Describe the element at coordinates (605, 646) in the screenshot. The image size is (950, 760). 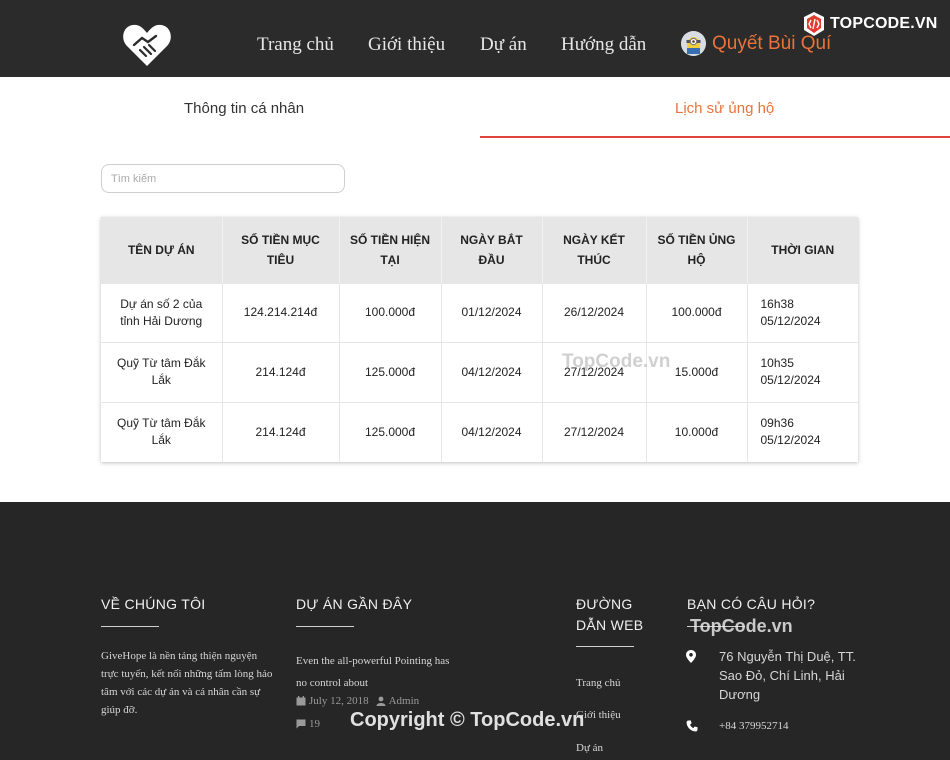
I see `footer-links-divider` at that location.